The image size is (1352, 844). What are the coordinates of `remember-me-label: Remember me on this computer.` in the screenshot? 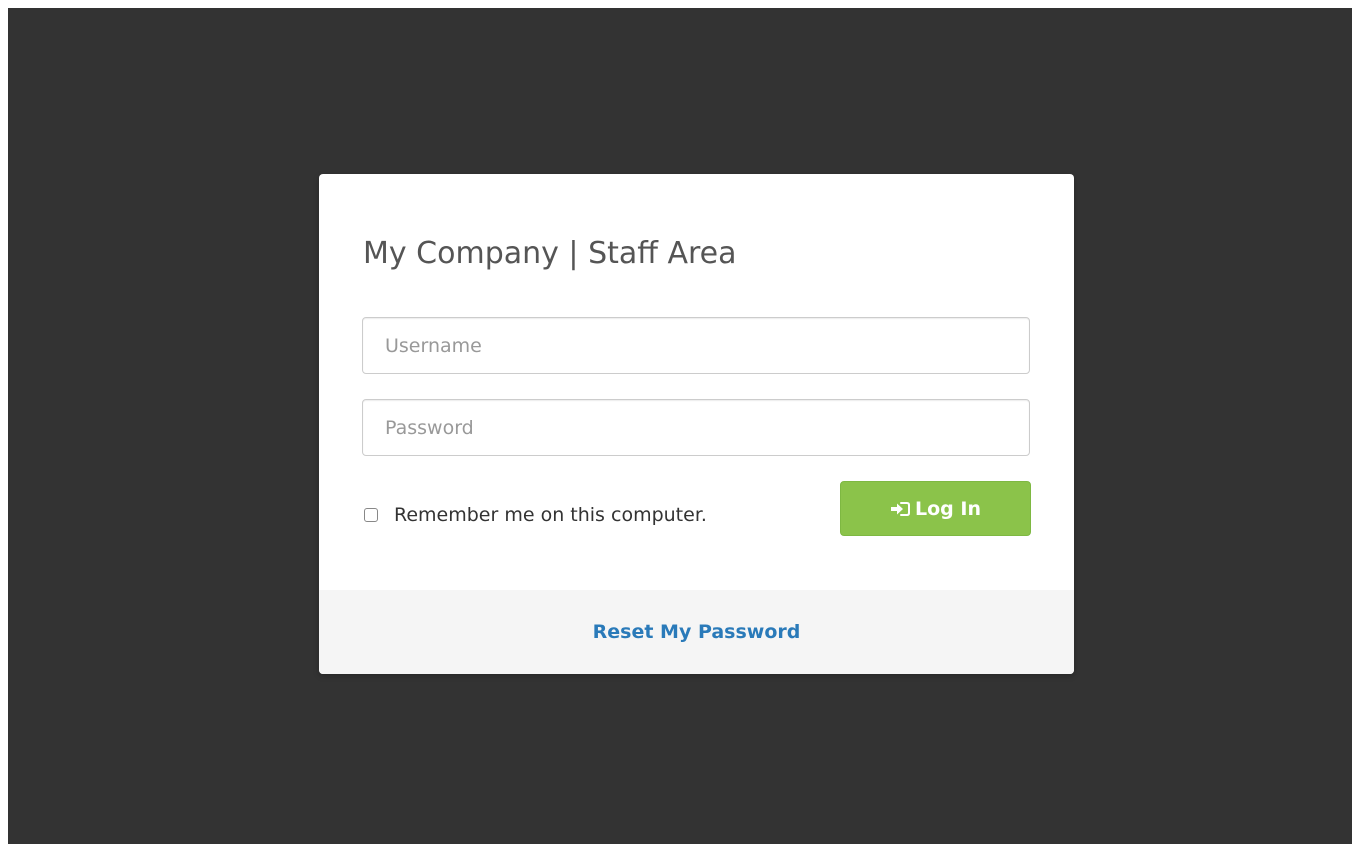 It's located at (550, 515).